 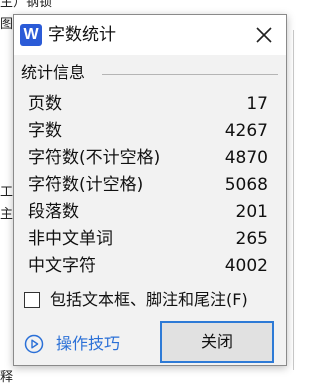 I want to click on stat-row-words: 字数 4267, so click(x=148, y=131).